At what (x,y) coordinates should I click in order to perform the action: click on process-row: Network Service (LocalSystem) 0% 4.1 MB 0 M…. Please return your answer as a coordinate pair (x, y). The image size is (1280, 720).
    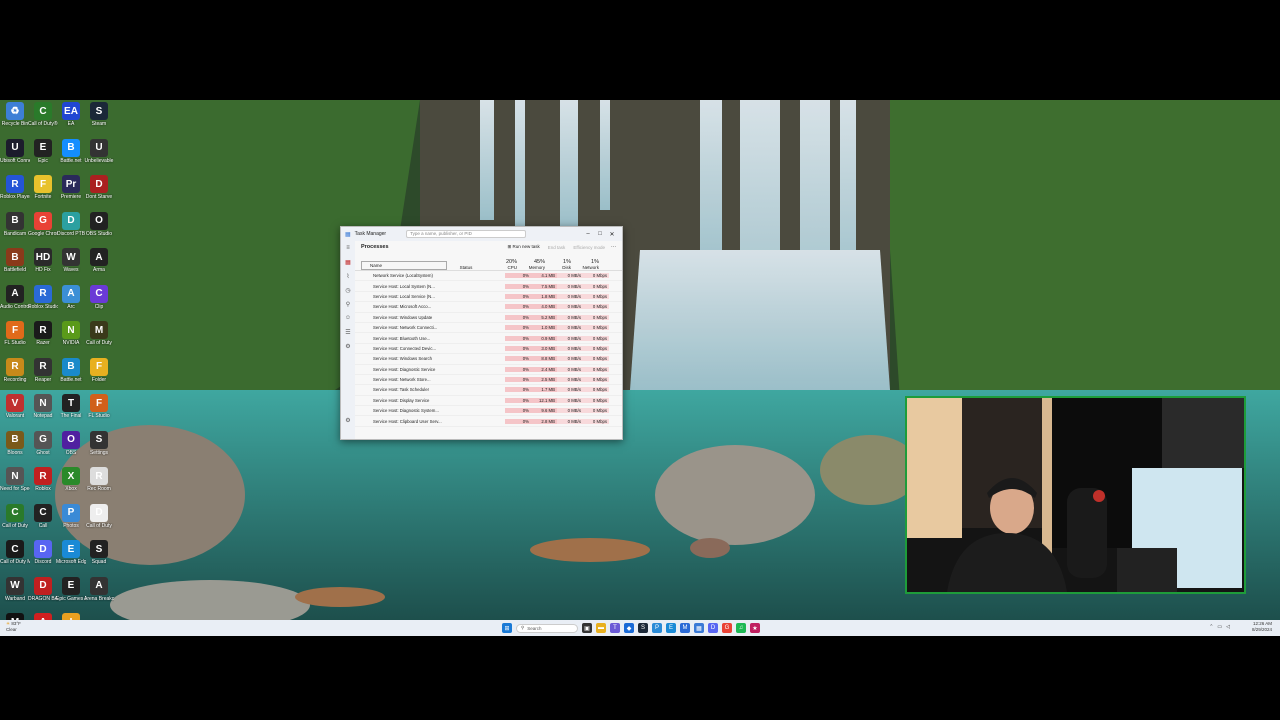
    Looking at the image, I should click on (488, 276).